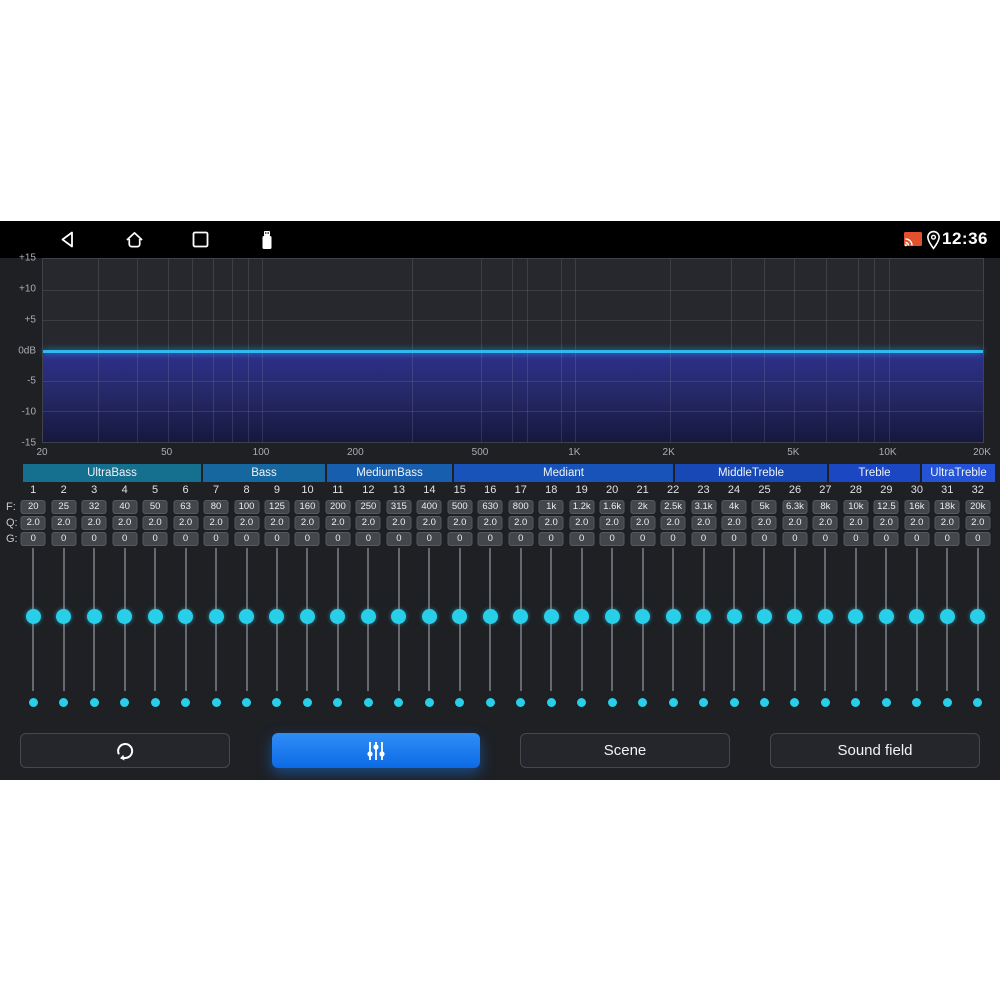  I want to click on band-segment: UltraBass, so click(112, 473).